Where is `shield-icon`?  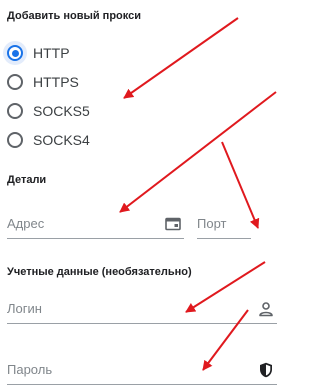 shield-icon is located at coordinates (266, 370).